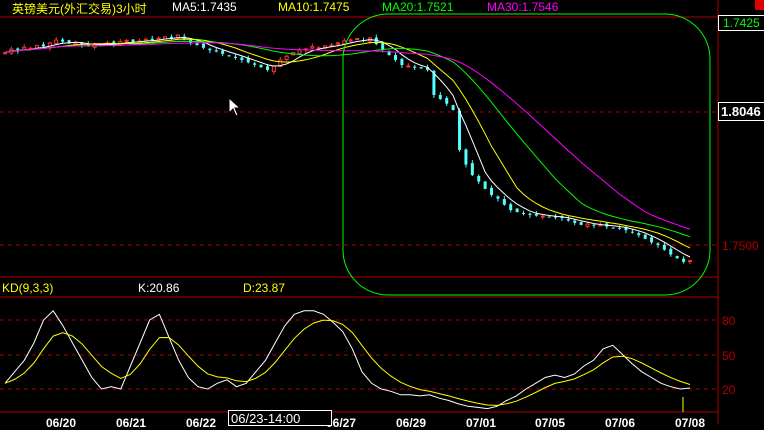  What do you see at coordinates (235, 107) in the screenshot?
I see `mouse-cursor-icon` at bounding box center [235, 107].